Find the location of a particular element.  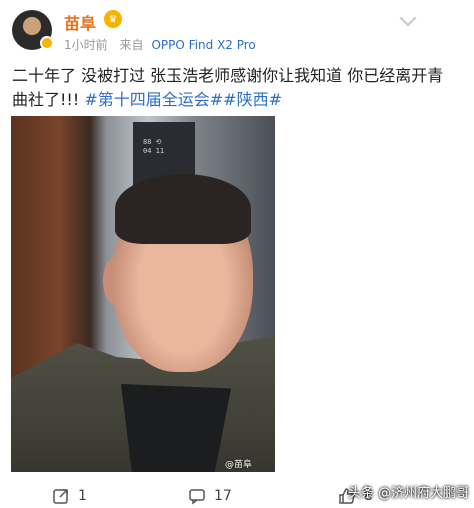

comment-icon is located at coordinates (197, 497).